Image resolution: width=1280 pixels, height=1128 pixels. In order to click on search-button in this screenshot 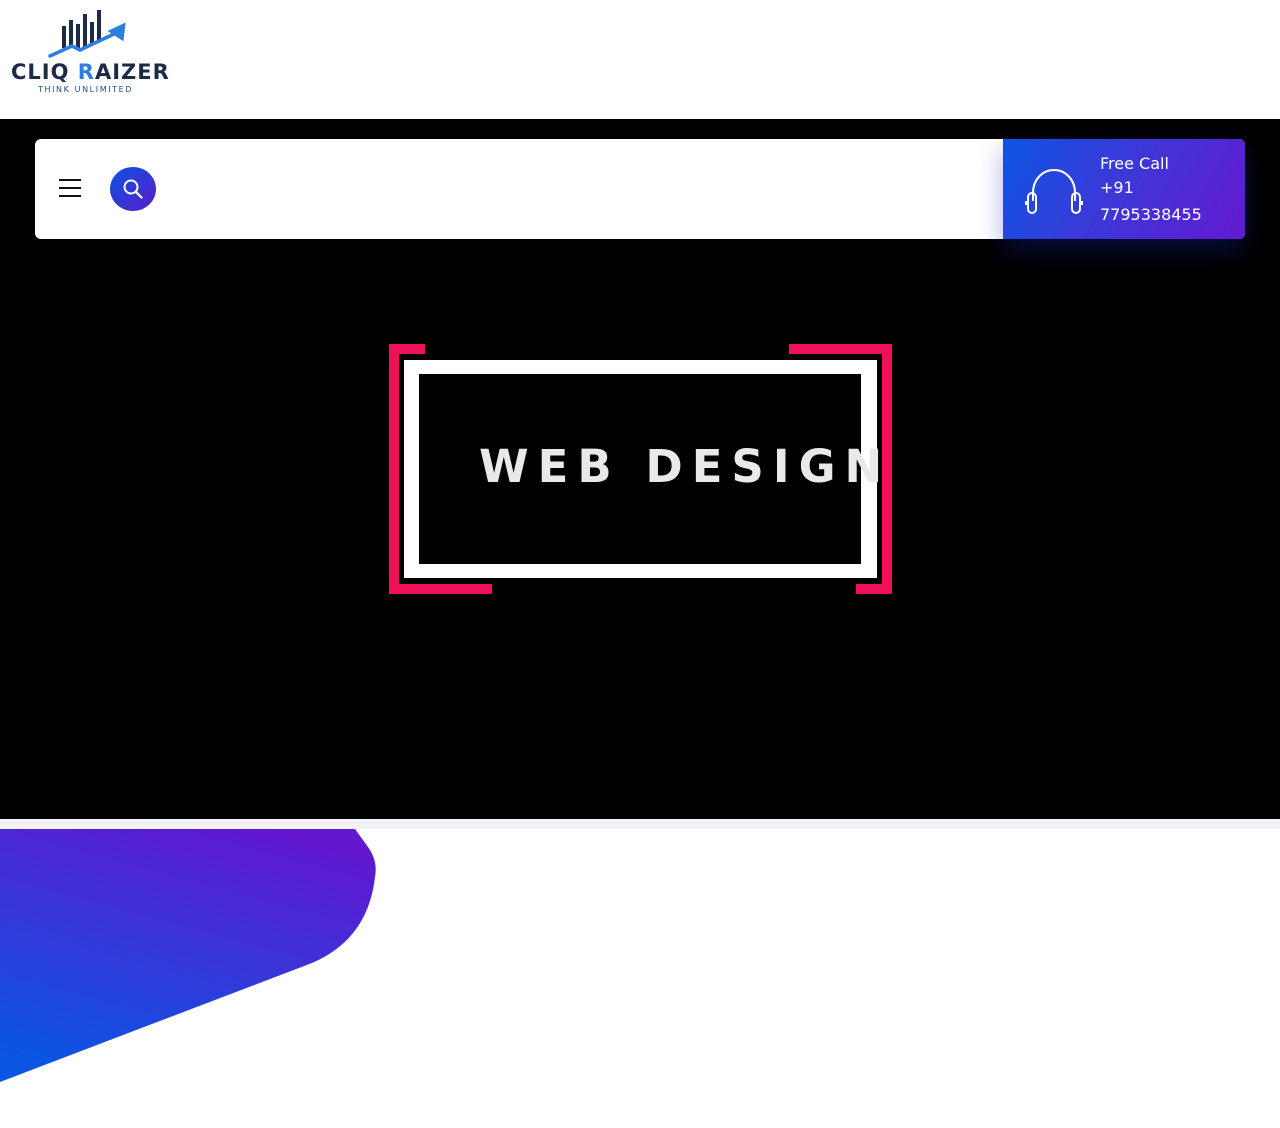, I will do `click(133, 189)`.